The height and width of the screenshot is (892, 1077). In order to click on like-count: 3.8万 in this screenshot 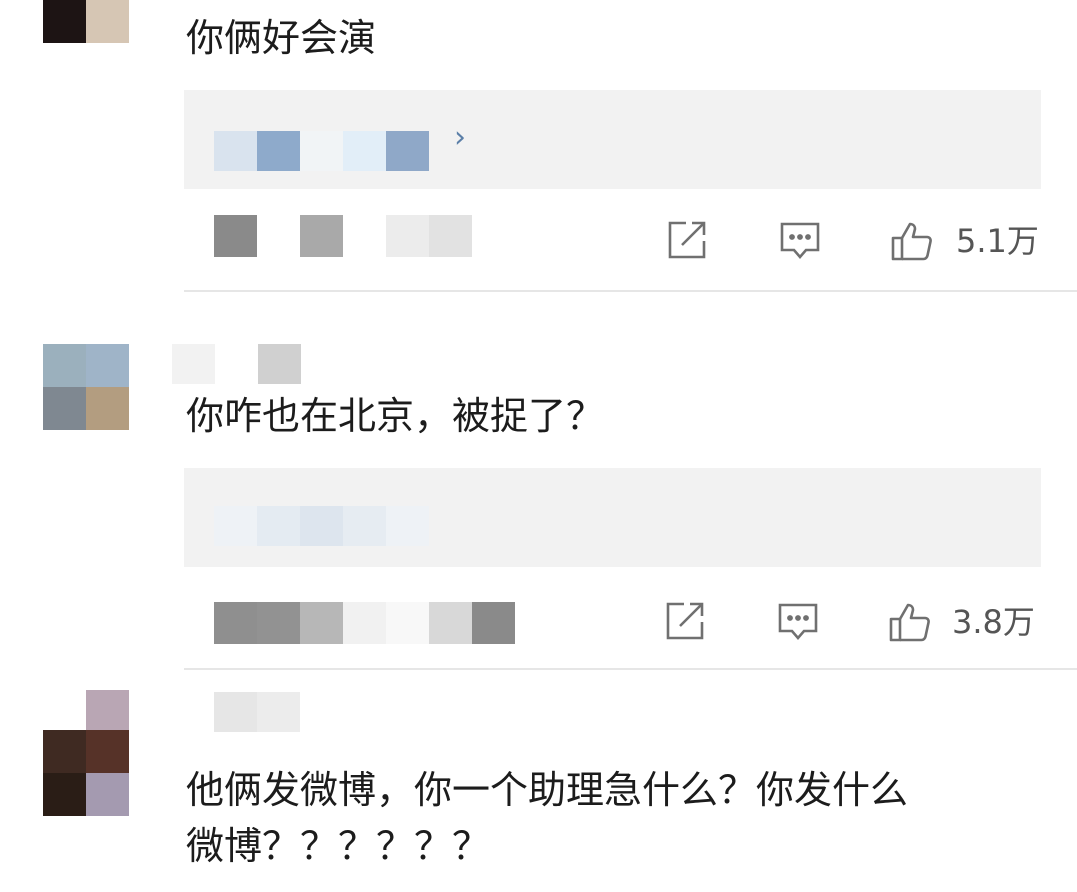, I will do `click(993, 622)`.